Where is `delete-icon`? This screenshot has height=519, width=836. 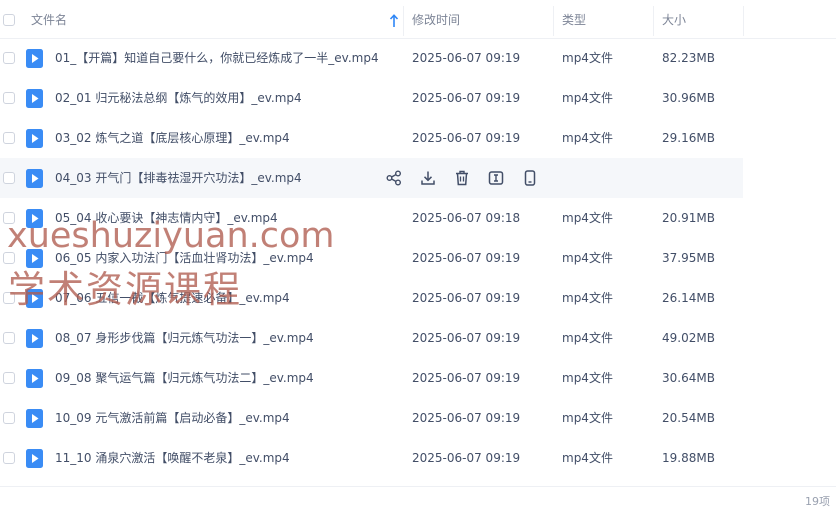
delete-icon is located at coordinates (462, 178).